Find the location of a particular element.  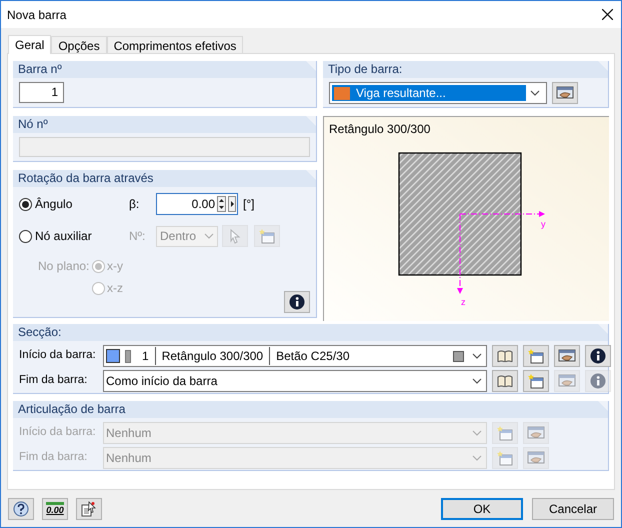

document-cursor-icon is located at coordinates (89, 508).